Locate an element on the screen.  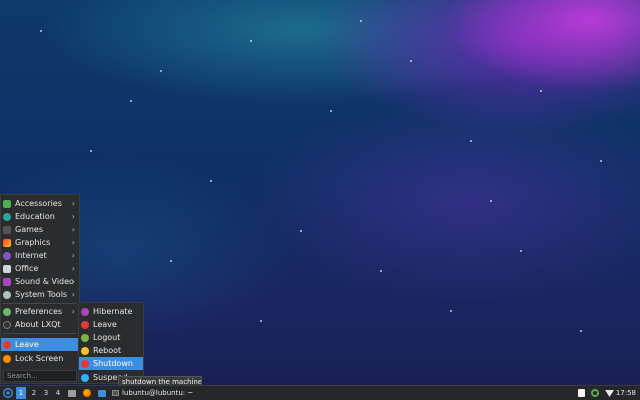
leave-item-hibernate: Hibernate is located at coordinates (111, 311).